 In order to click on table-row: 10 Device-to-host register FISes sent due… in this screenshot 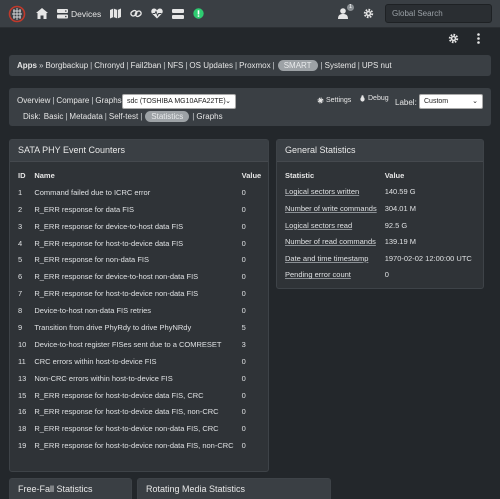, I will do `click(139, 344)`.